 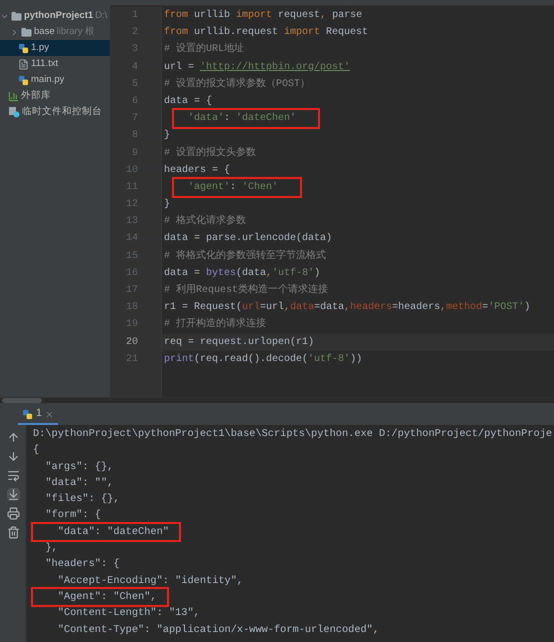 I want to click on console-line: },, so click(x=51, y=548).